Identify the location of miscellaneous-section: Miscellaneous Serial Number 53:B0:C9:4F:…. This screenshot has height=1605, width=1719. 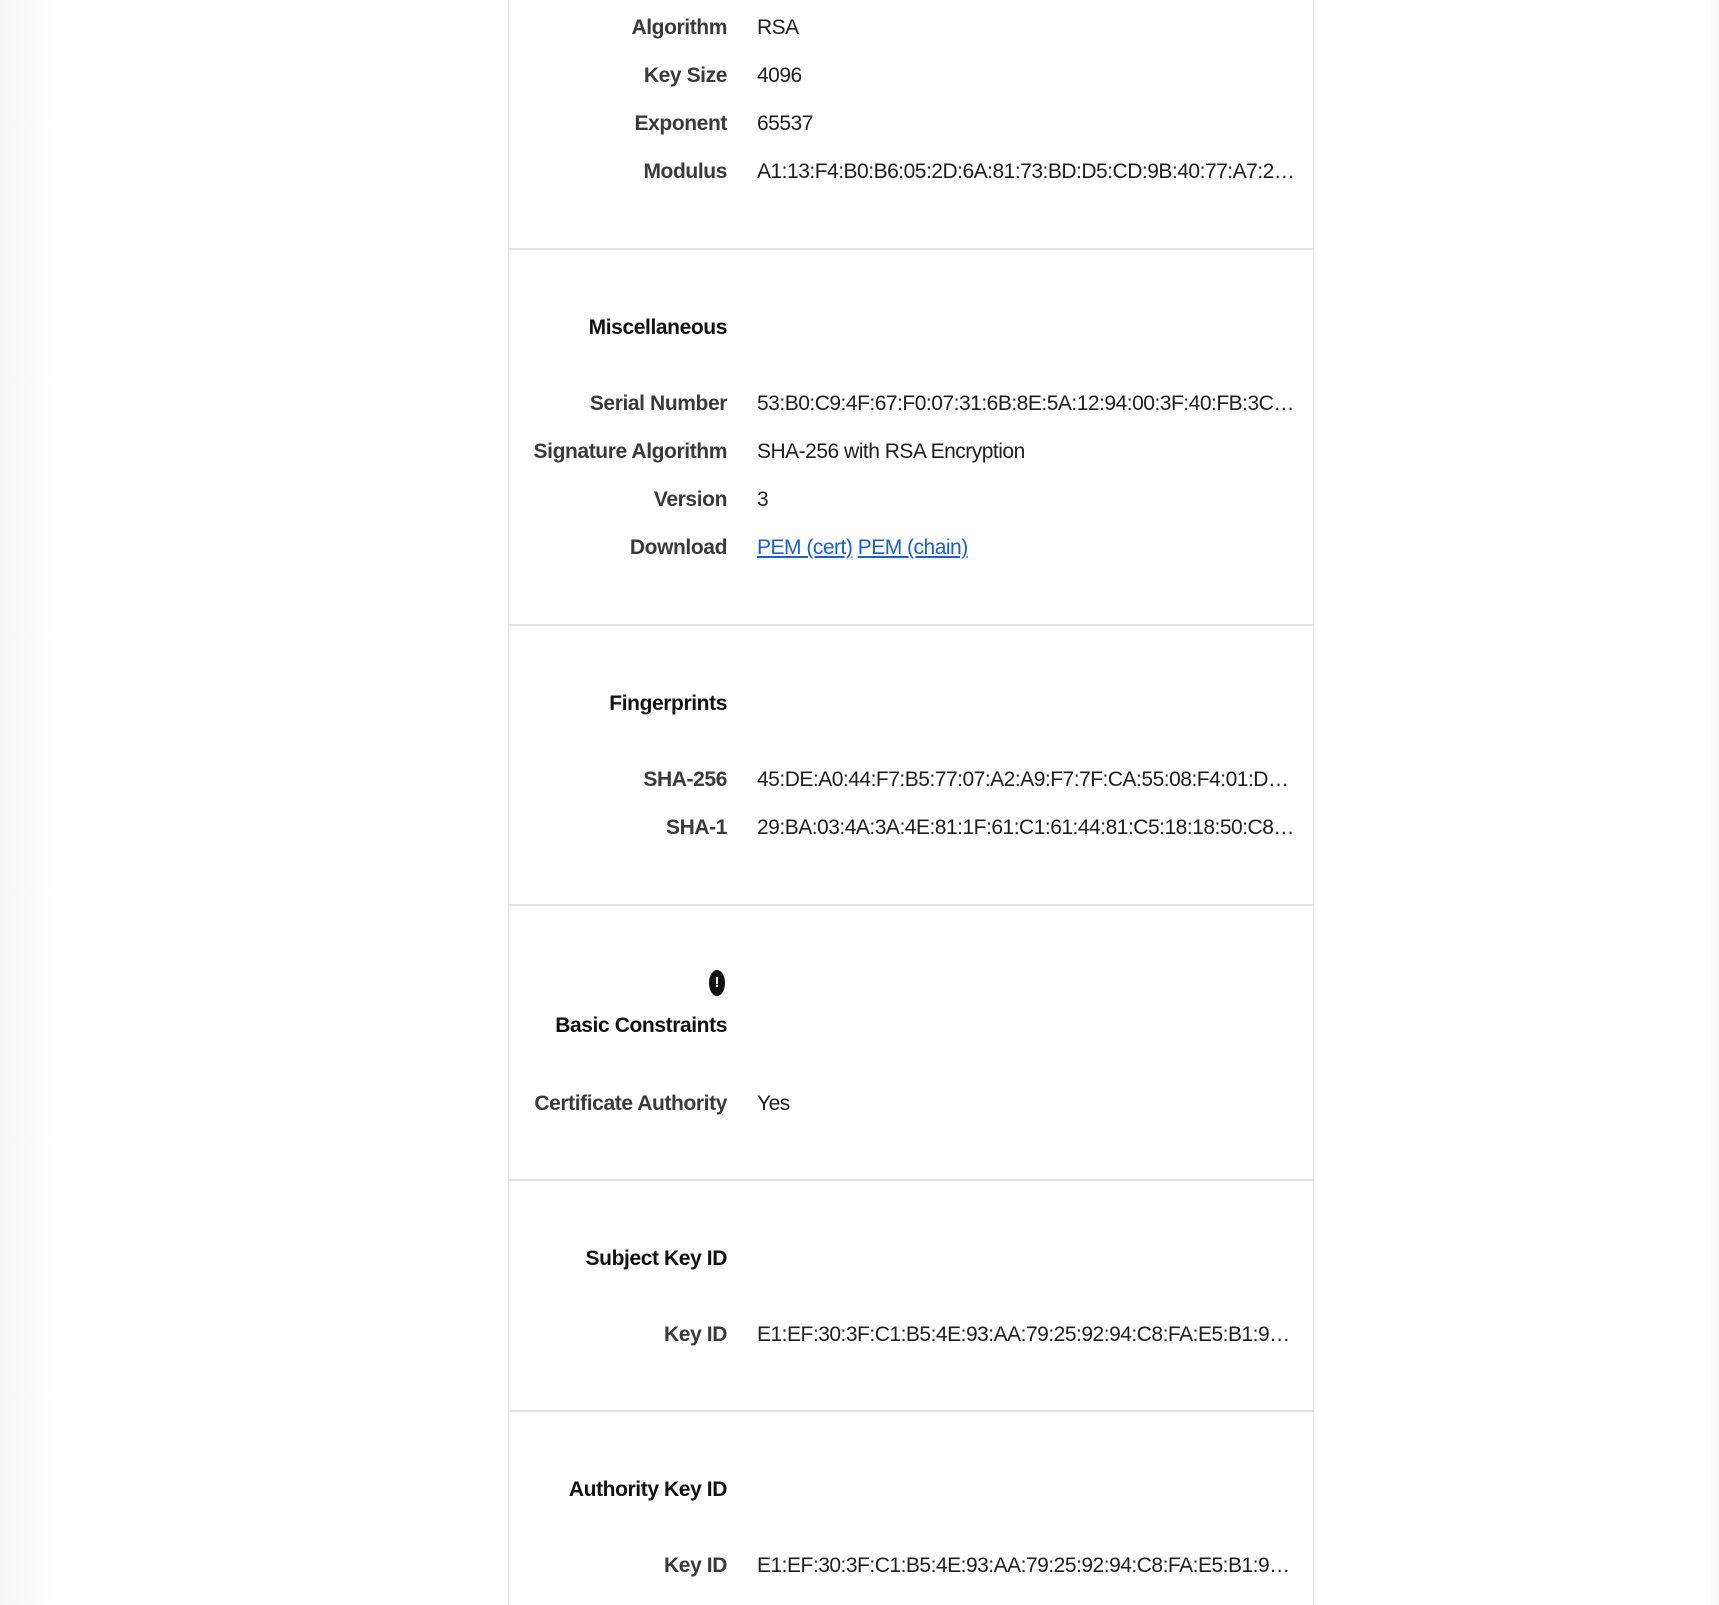
(911, 438).